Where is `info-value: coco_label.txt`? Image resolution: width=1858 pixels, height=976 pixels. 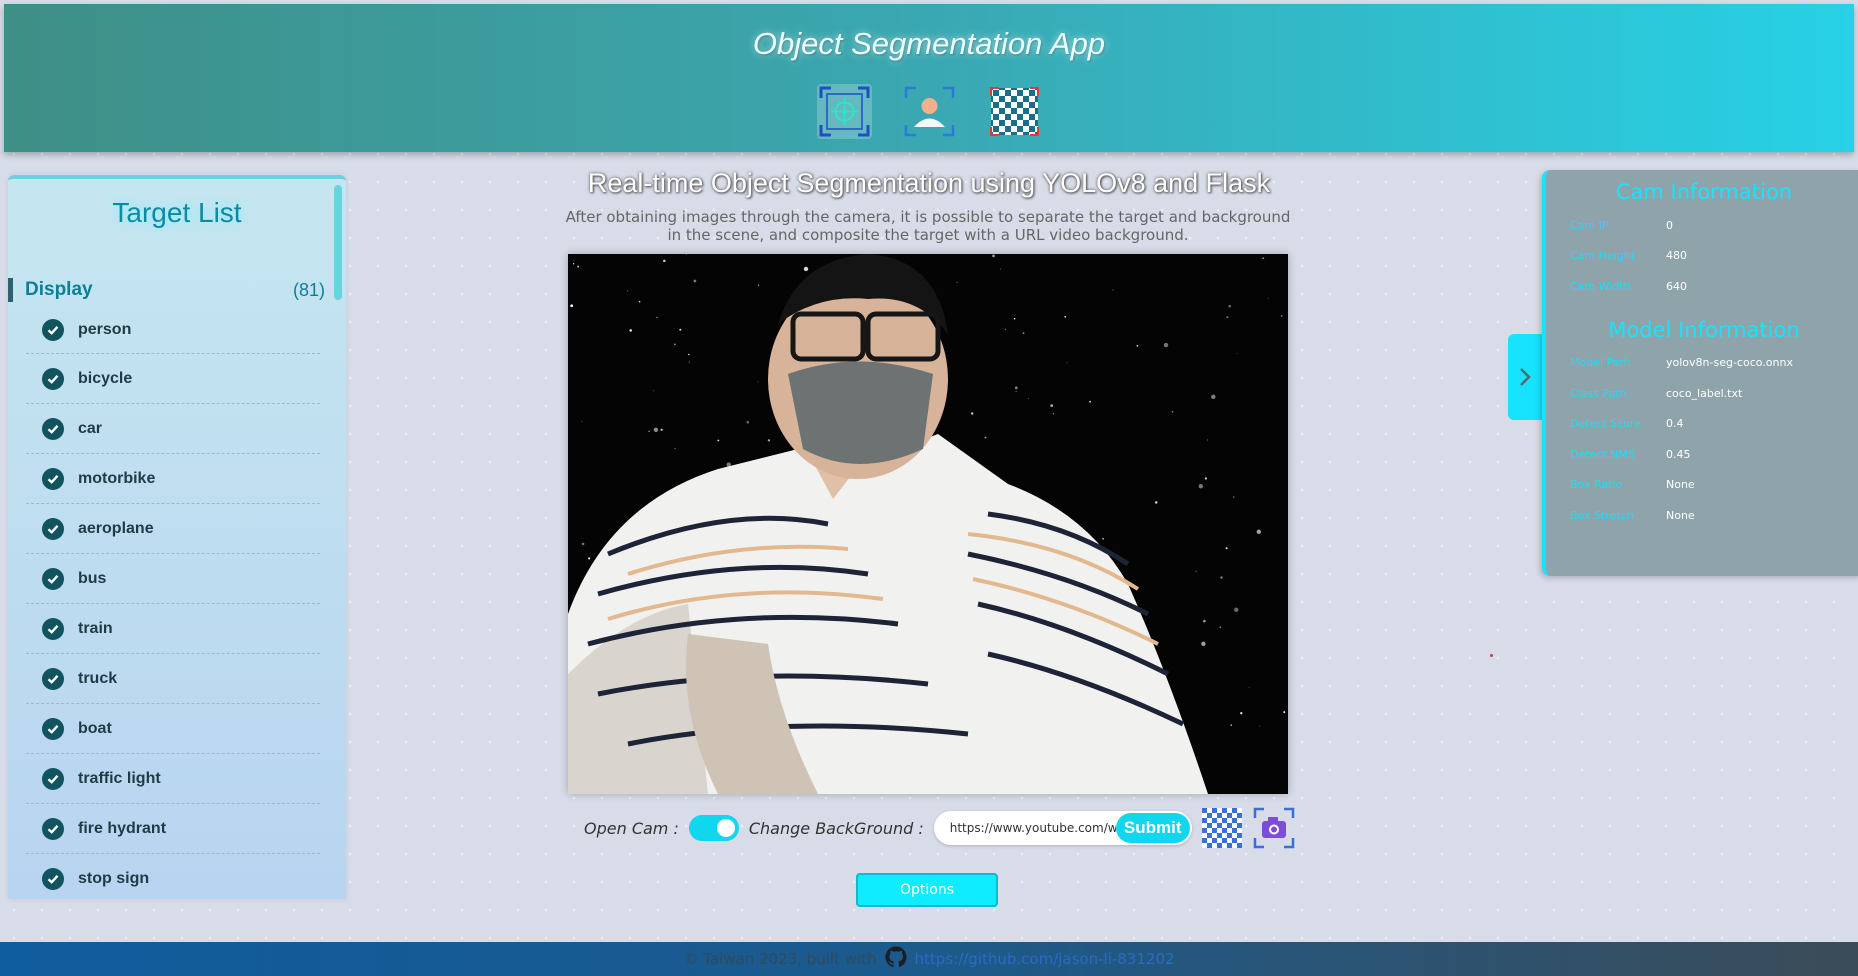
info-value: coco_label.txt is located at coordinates (1704, 393).